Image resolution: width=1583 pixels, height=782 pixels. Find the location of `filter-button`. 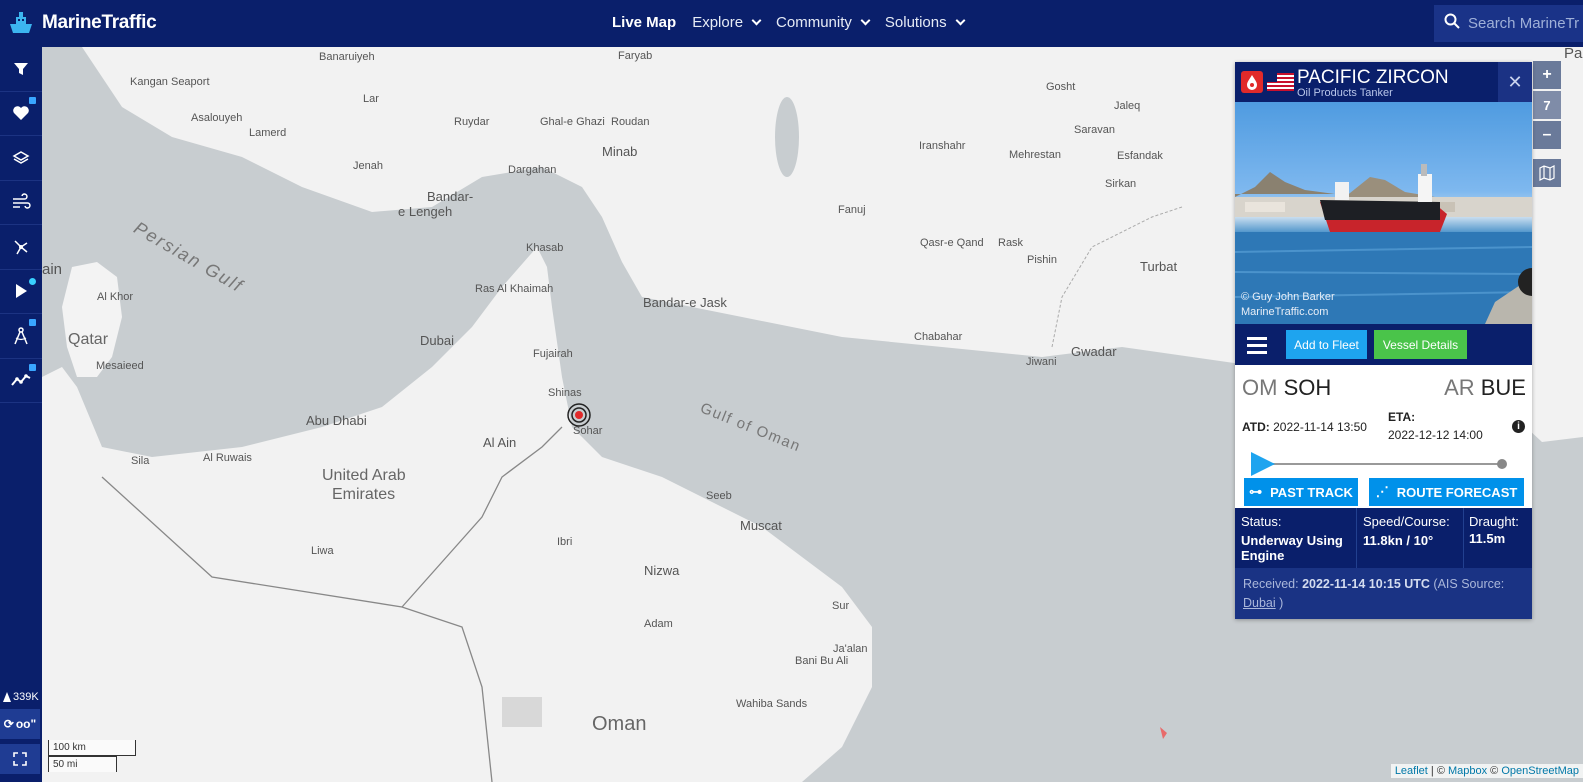

filter-button is located at coordinates (21, 69).